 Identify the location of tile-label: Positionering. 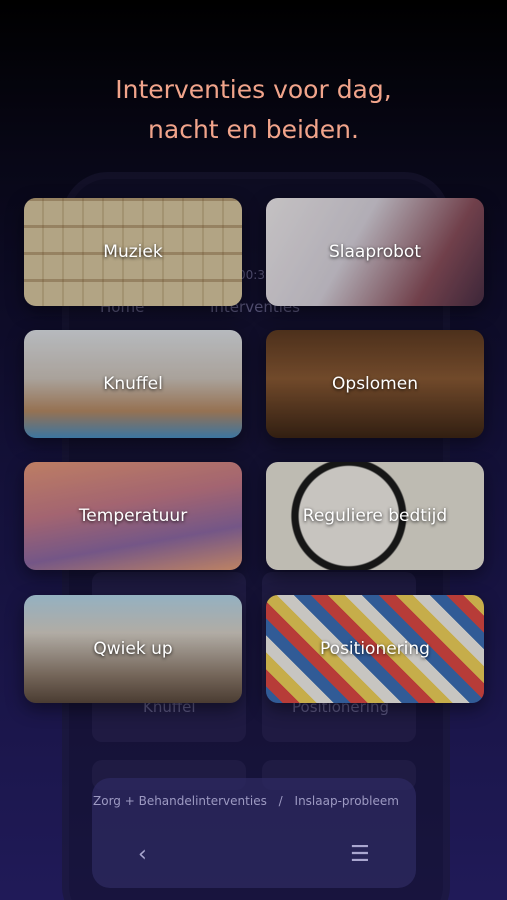
(375, 649).